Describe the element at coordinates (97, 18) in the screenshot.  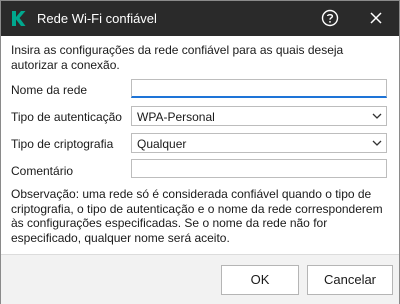
I see `dialog-title: Rede Wi-Fi confiável` at that location.